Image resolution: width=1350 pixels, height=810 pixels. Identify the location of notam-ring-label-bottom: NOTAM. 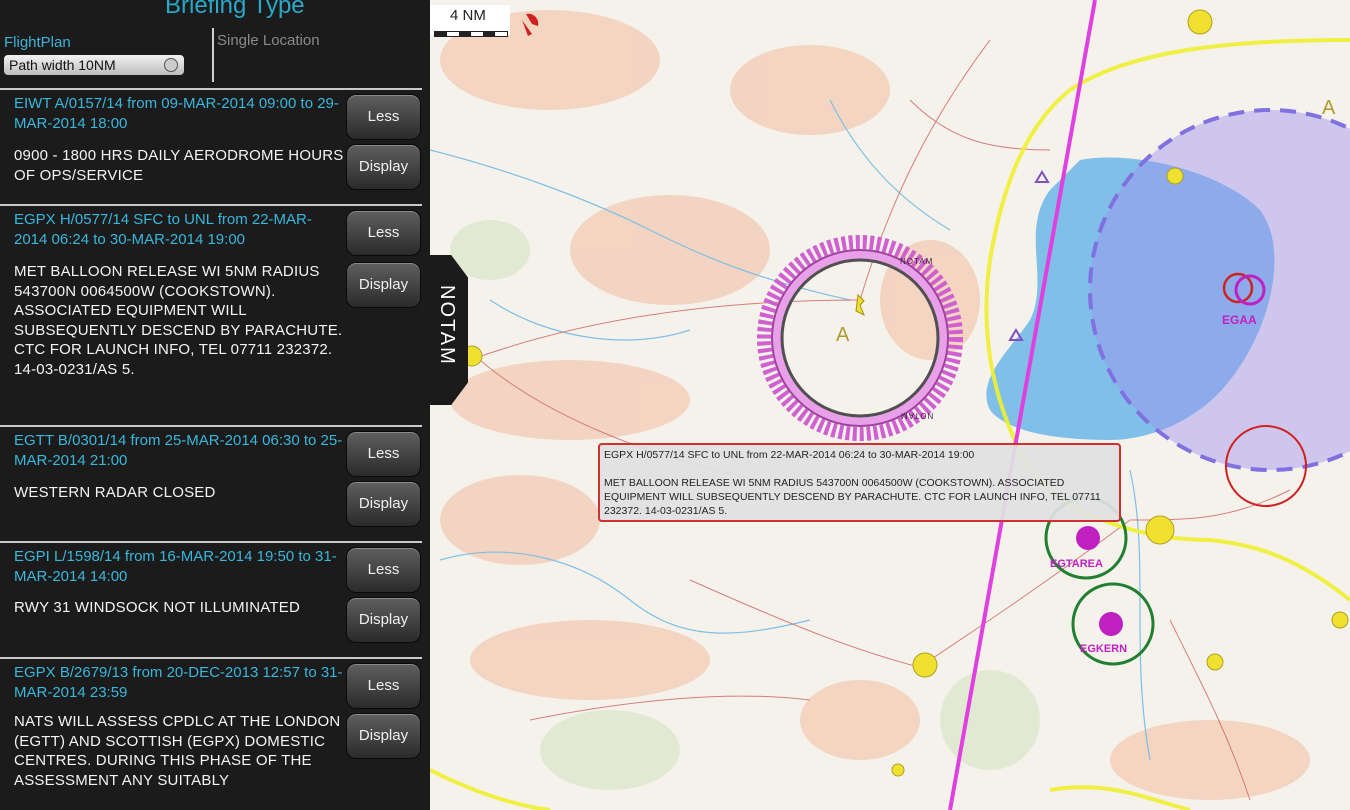
(917, 415).